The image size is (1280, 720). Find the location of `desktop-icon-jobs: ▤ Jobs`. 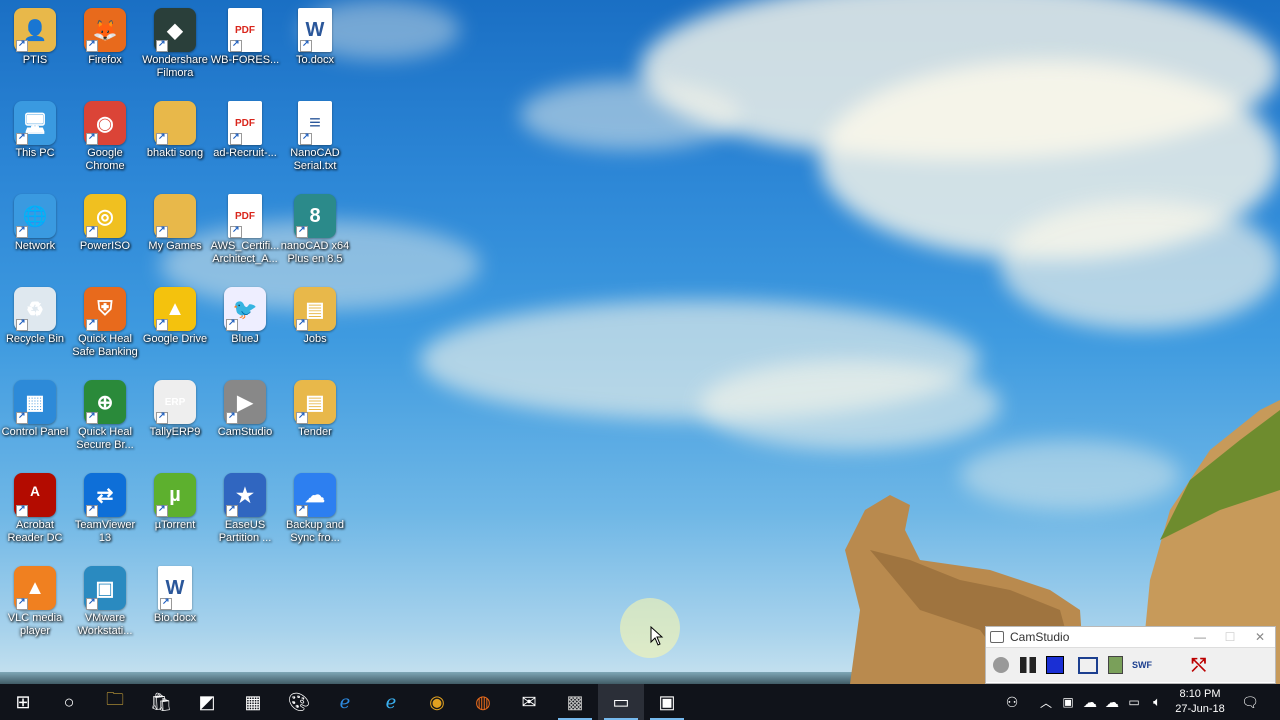

desktop-icon-jobs: ▤ Jobs is located at coordinates (315, 316).